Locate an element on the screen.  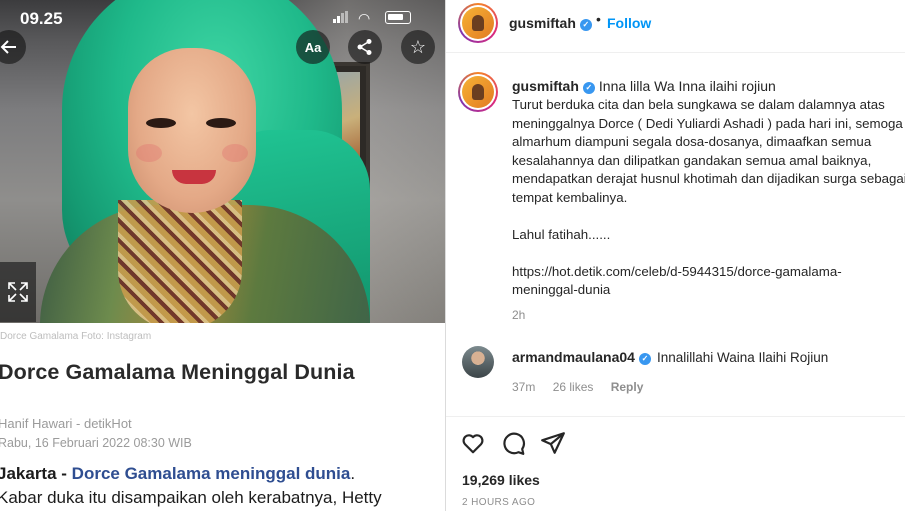
share-icon is located at coordinates (364, 47).